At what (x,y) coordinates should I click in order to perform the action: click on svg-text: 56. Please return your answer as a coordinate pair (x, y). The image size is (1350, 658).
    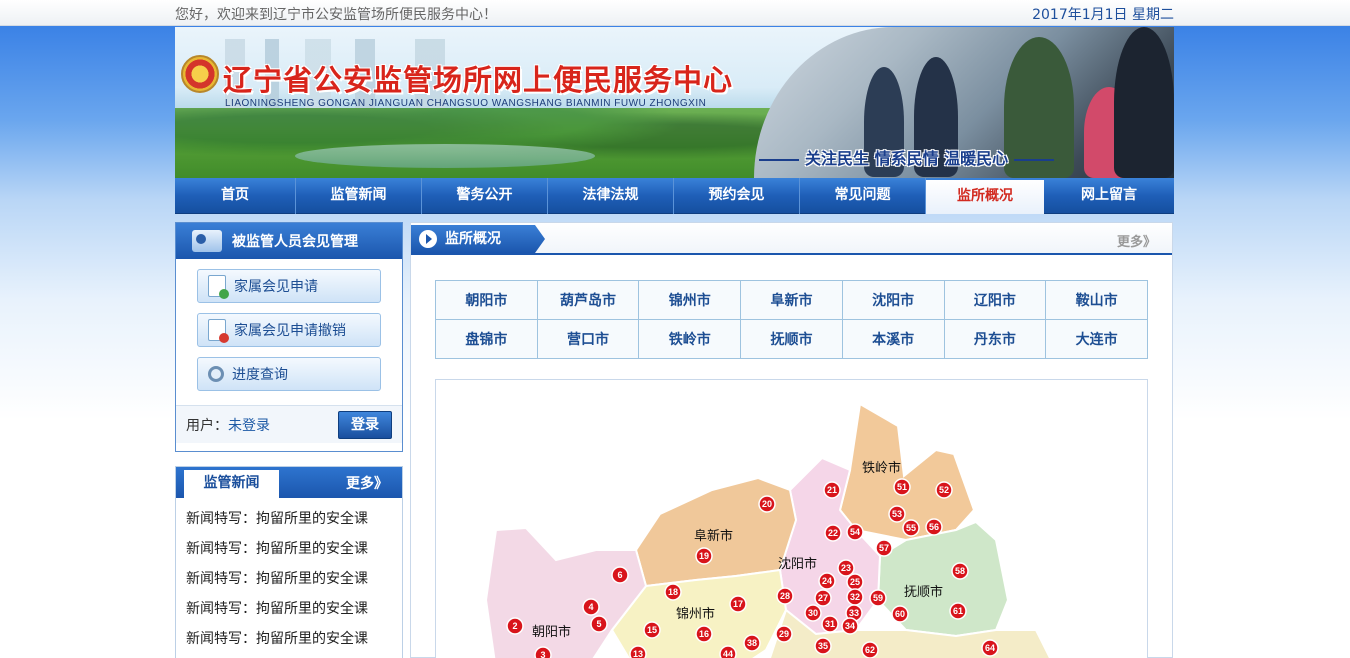
    Looking at the image, I should click on (934, 527).